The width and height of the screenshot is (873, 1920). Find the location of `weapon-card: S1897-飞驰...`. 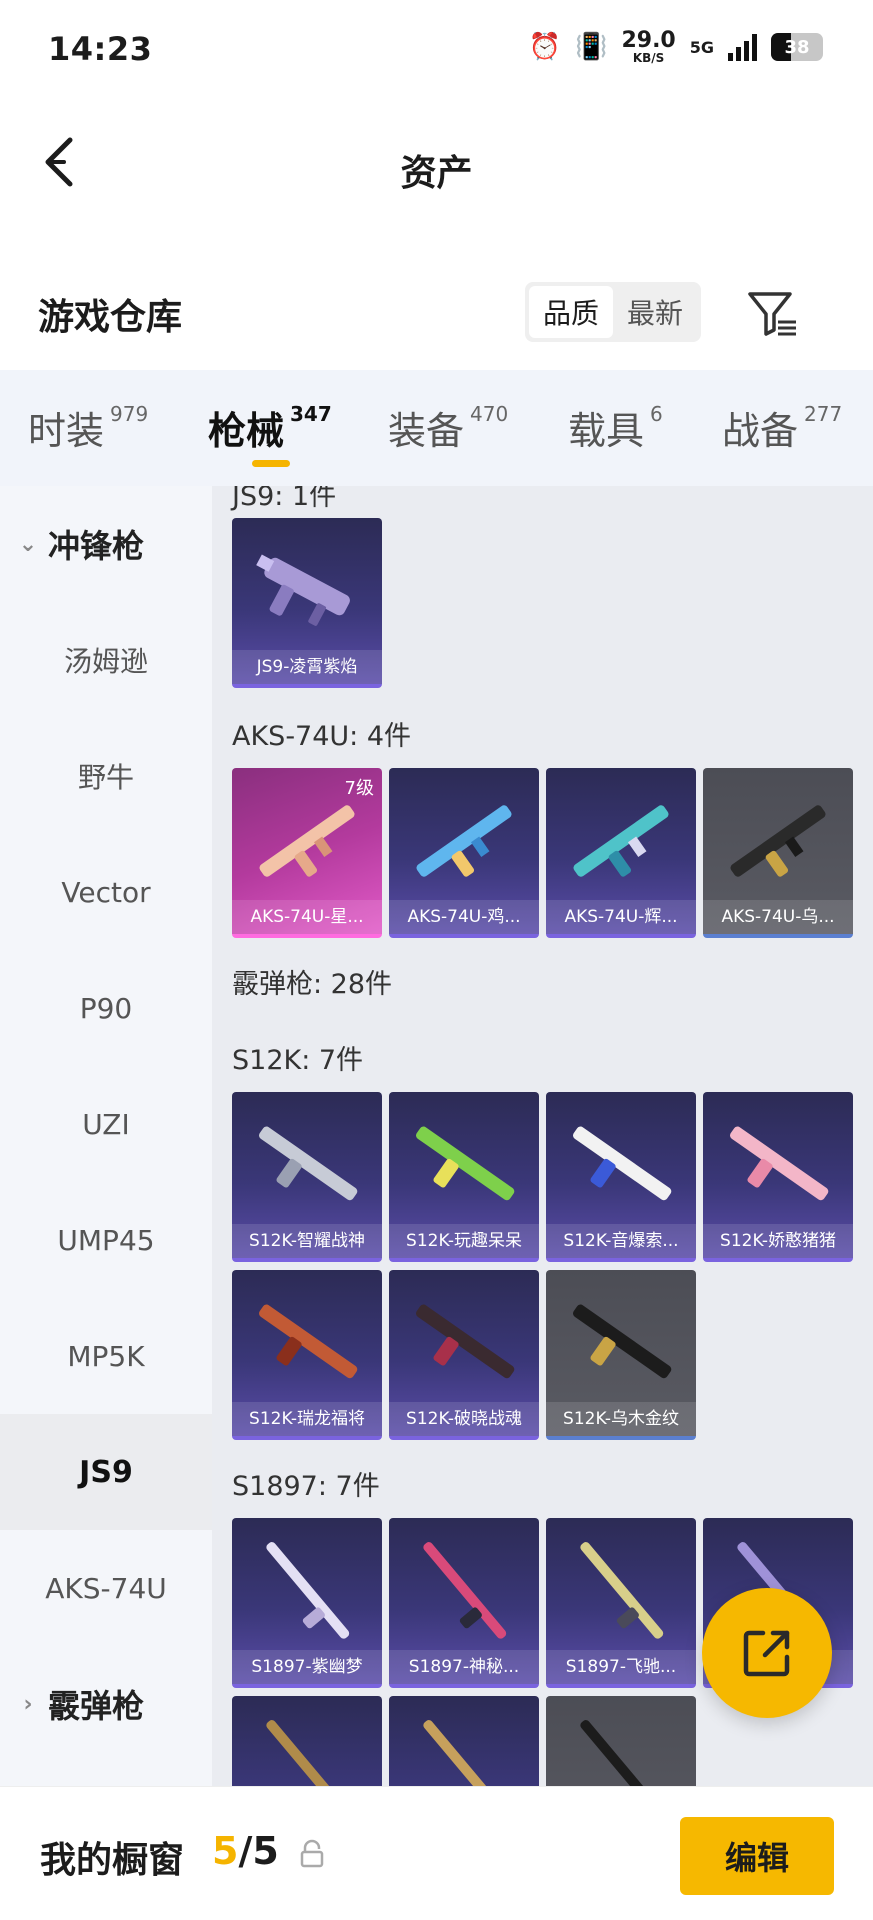

weapon-card: S1897-飞驰... is located at coordinates (621, 1603).